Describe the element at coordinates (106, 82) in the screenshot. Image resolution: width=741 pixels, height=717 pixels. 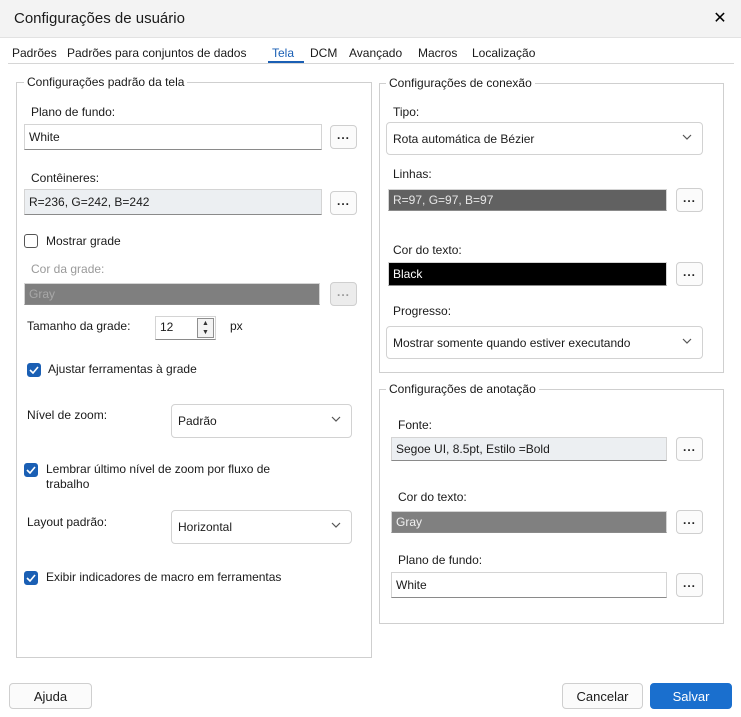
I see `screen-settings-legend: Configurações padrão da tela` at that location.